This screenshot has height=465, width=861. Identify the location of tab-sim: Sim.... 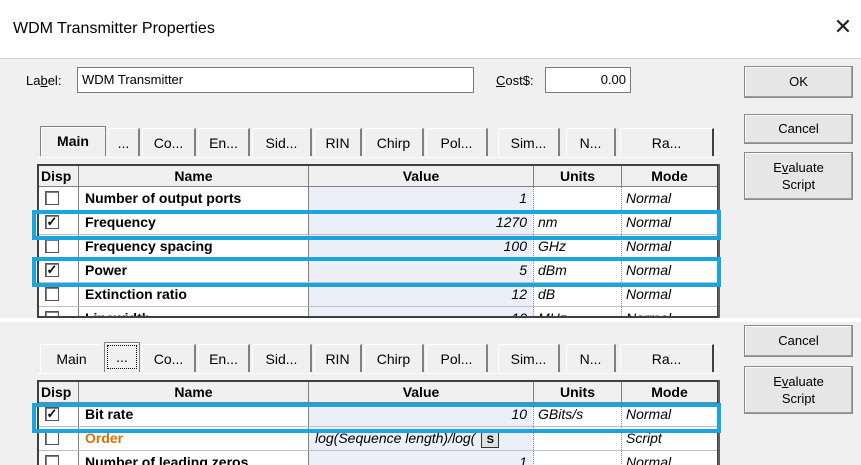
(529, 142).